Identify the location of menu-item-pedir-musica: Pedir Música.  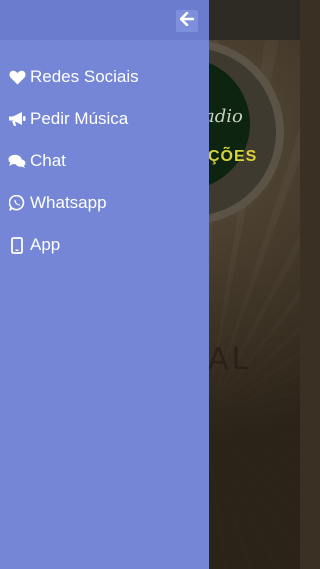
(104, 119).